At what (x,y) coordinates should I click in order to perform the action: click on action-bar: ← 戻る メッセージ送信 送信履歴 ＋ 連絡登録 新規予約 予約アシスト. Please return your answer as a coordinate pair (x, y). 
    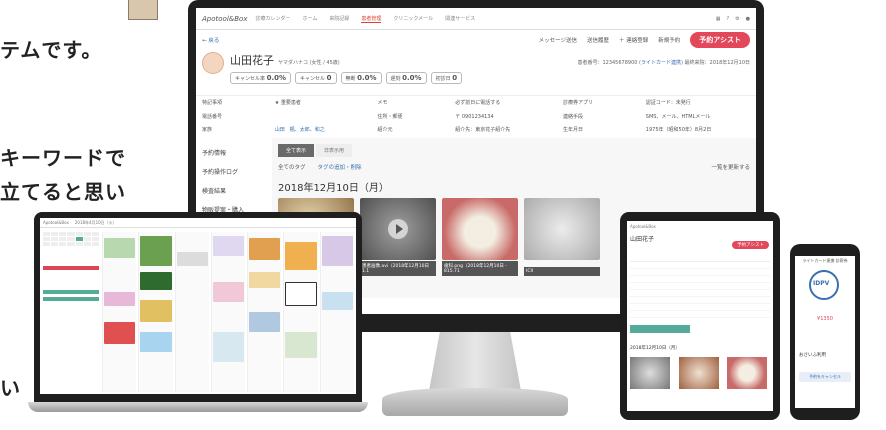
    Looking at the image, I should click on (476, 40).